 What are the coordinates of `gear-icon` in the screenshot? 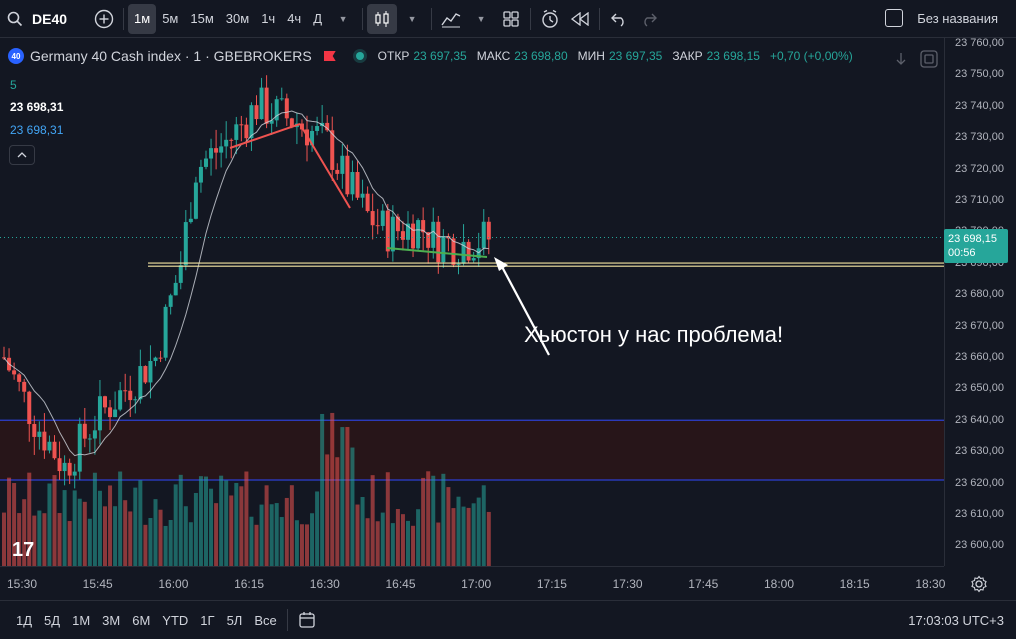 It's located at (979, 584).